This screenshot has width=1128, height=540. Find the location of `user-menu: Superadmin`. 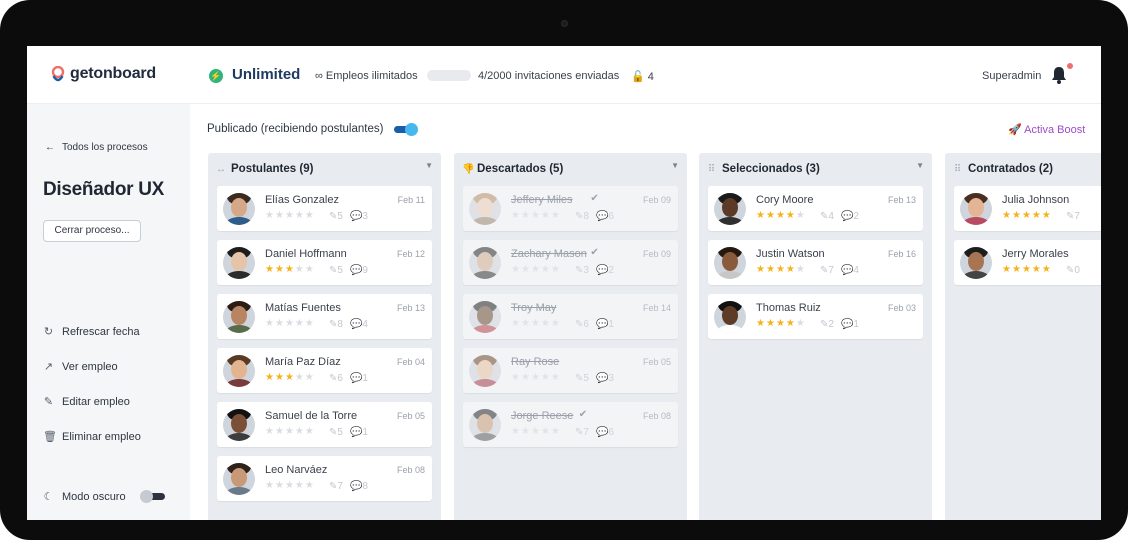

user-menu: Superadmin is located at coordinates (1011, 76).